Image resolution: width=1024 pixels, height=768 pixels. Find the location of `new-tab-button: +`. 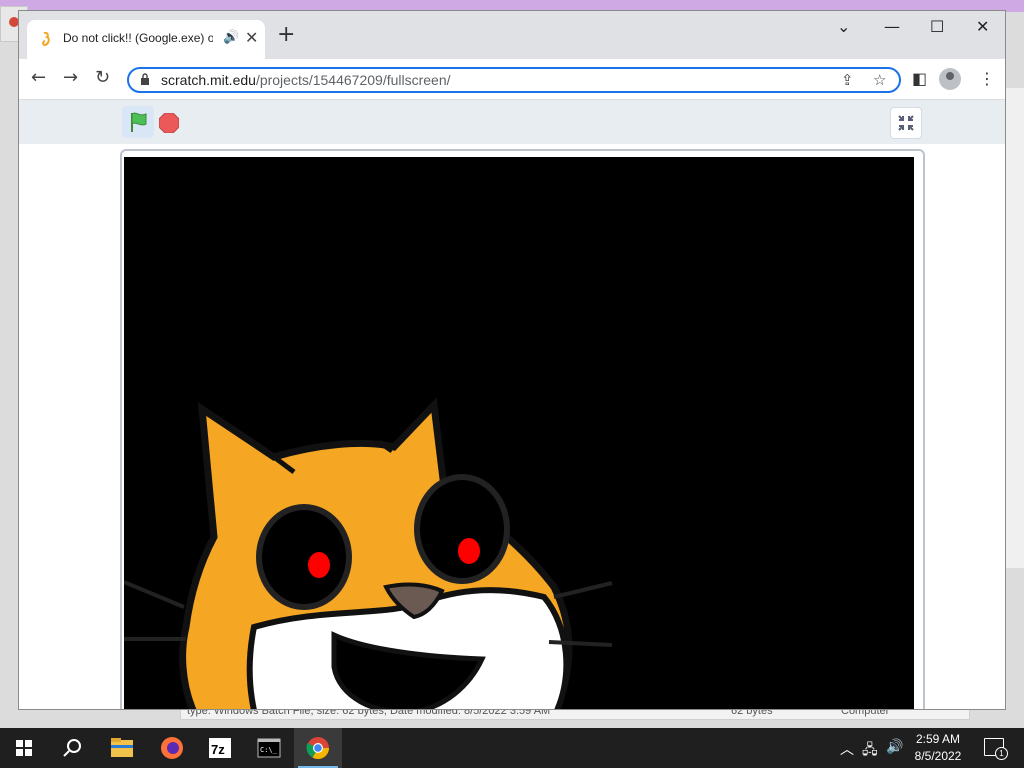

new-tab-button: + is located at coordinates (286, 35).